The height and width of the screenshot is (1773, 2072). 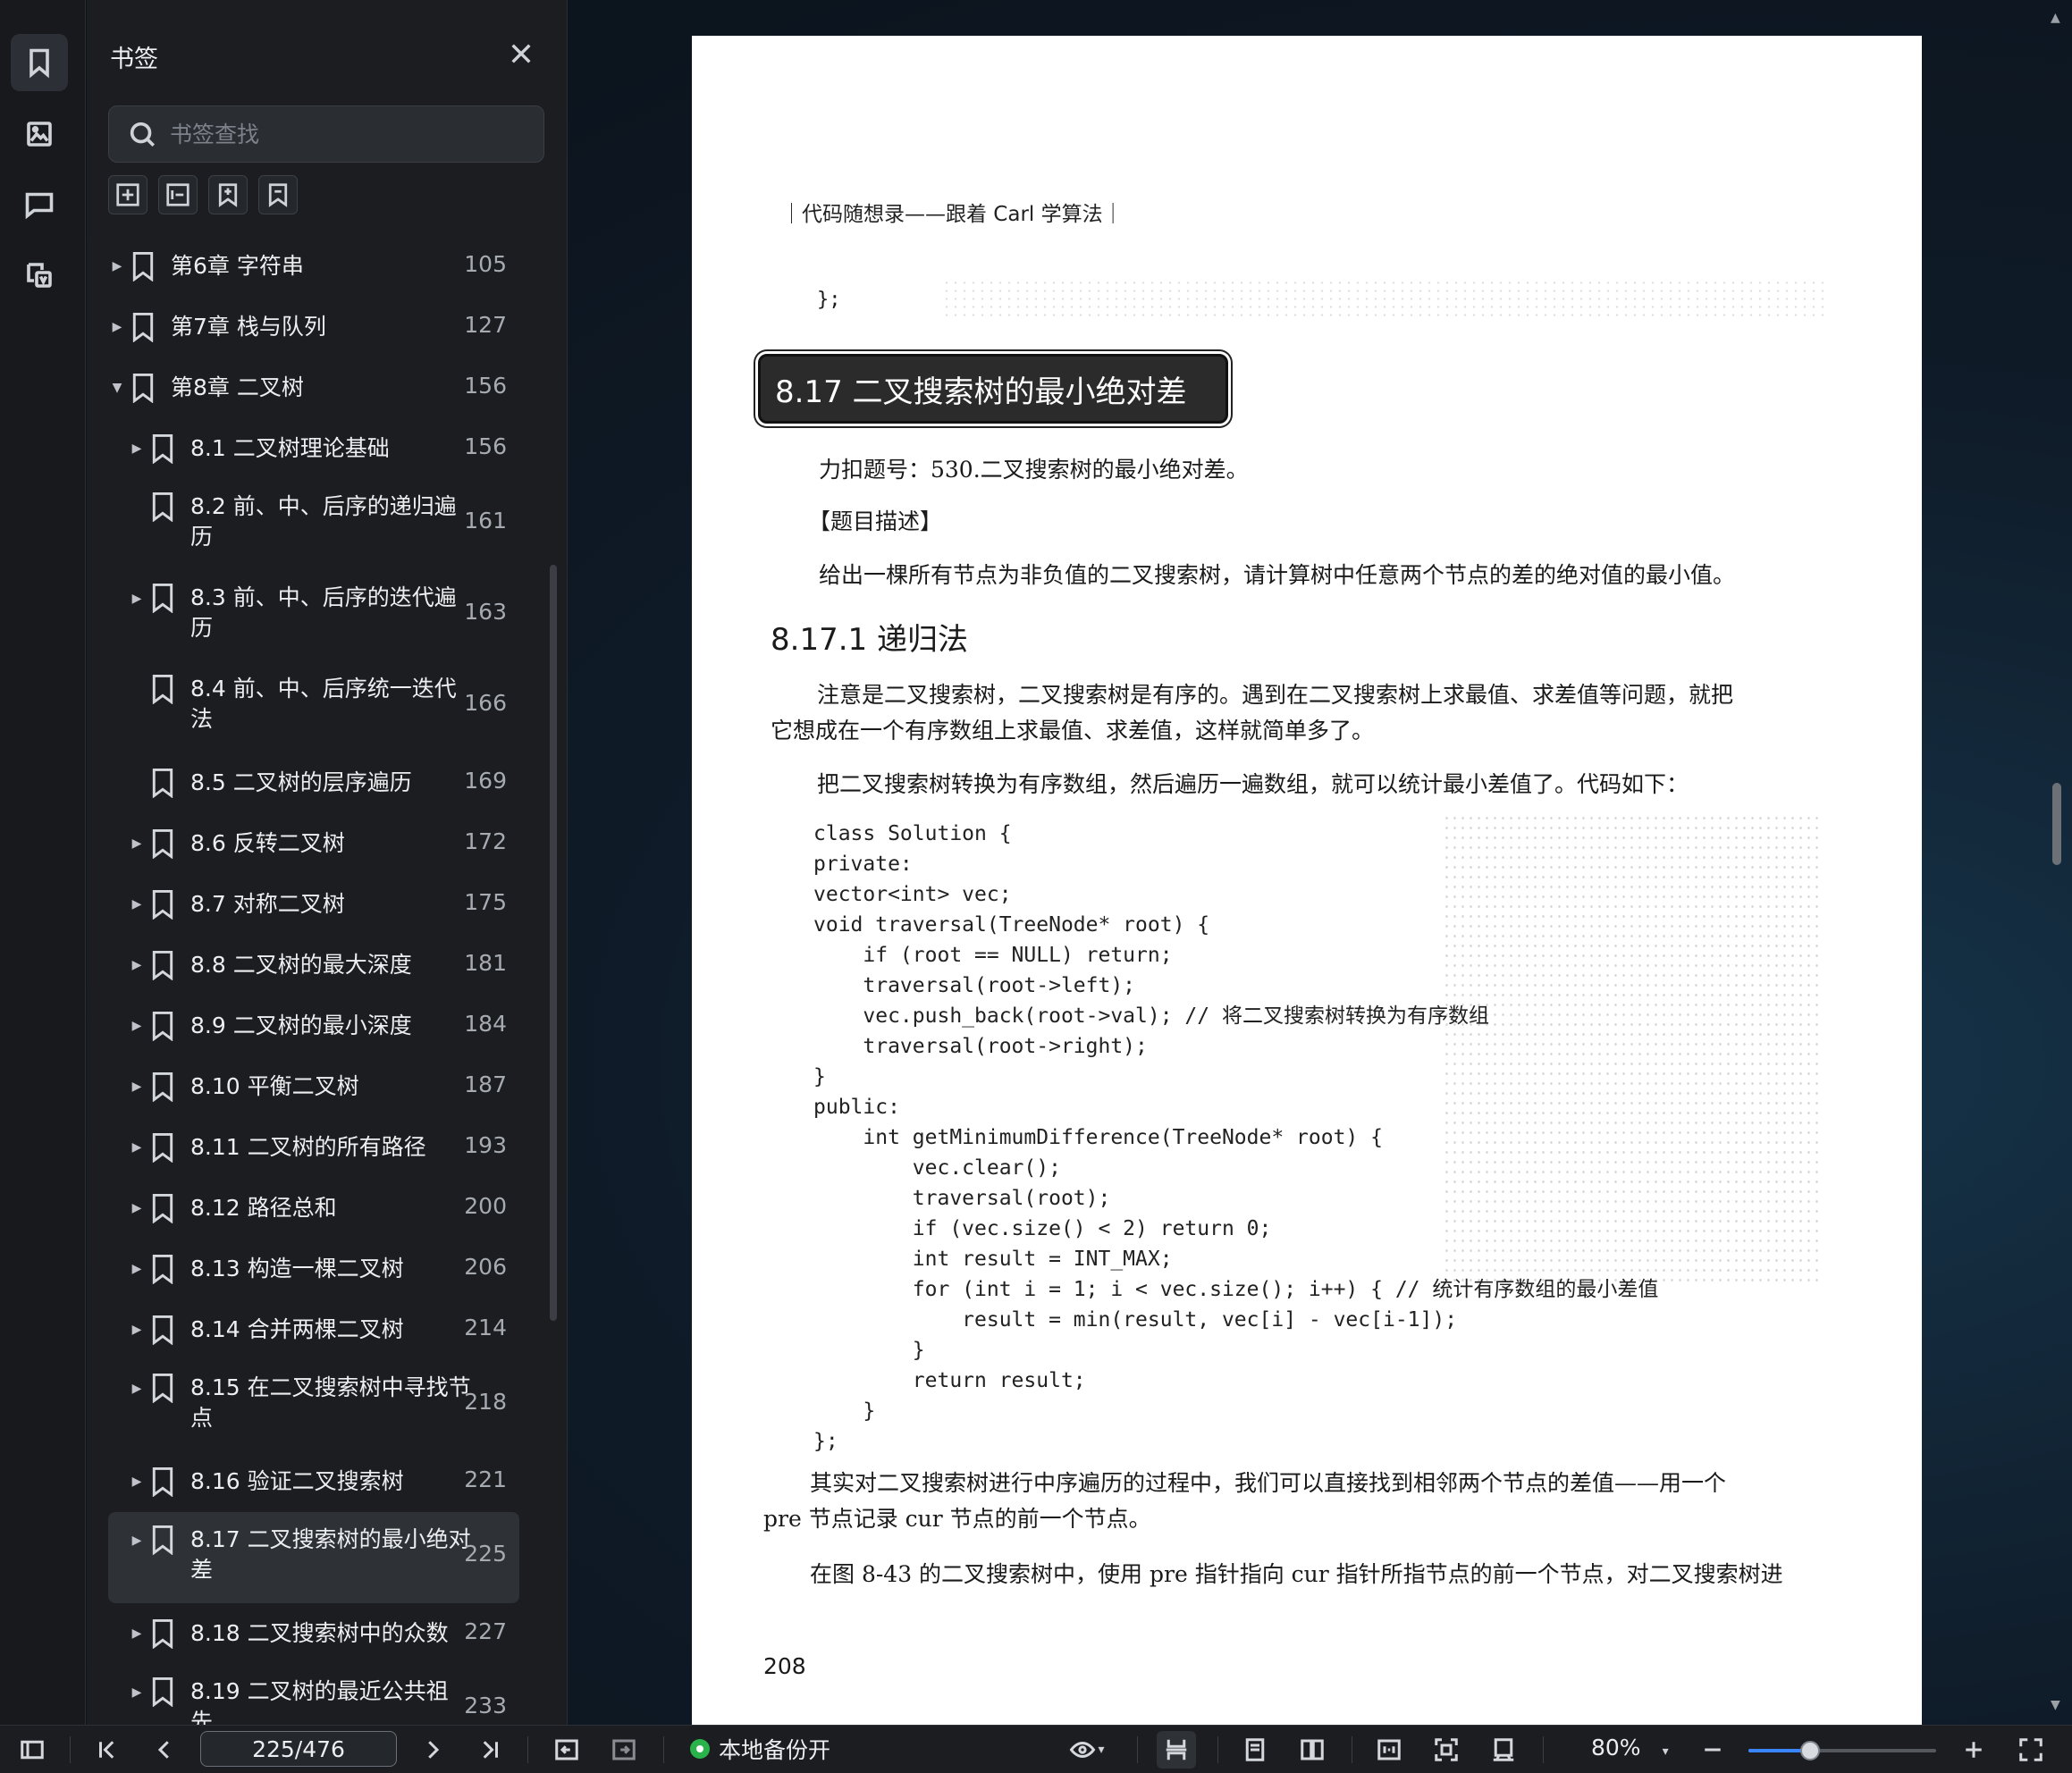 What do you see at coordinates (2055, 1705) in the screenshot?
I see `scroll-down-arrow: ▼` at bounding box center [2055, 1705].